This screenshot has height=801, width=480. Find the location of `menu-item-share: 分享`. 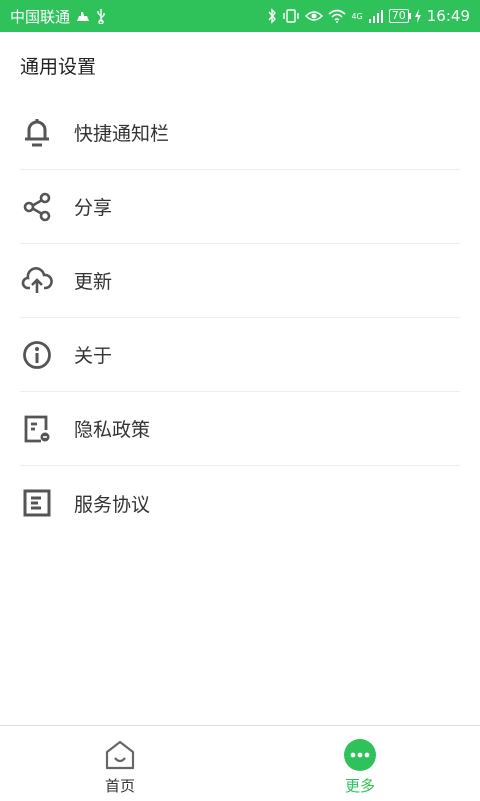

menu-item-share: 分享 is located at coordinates (240, 207).